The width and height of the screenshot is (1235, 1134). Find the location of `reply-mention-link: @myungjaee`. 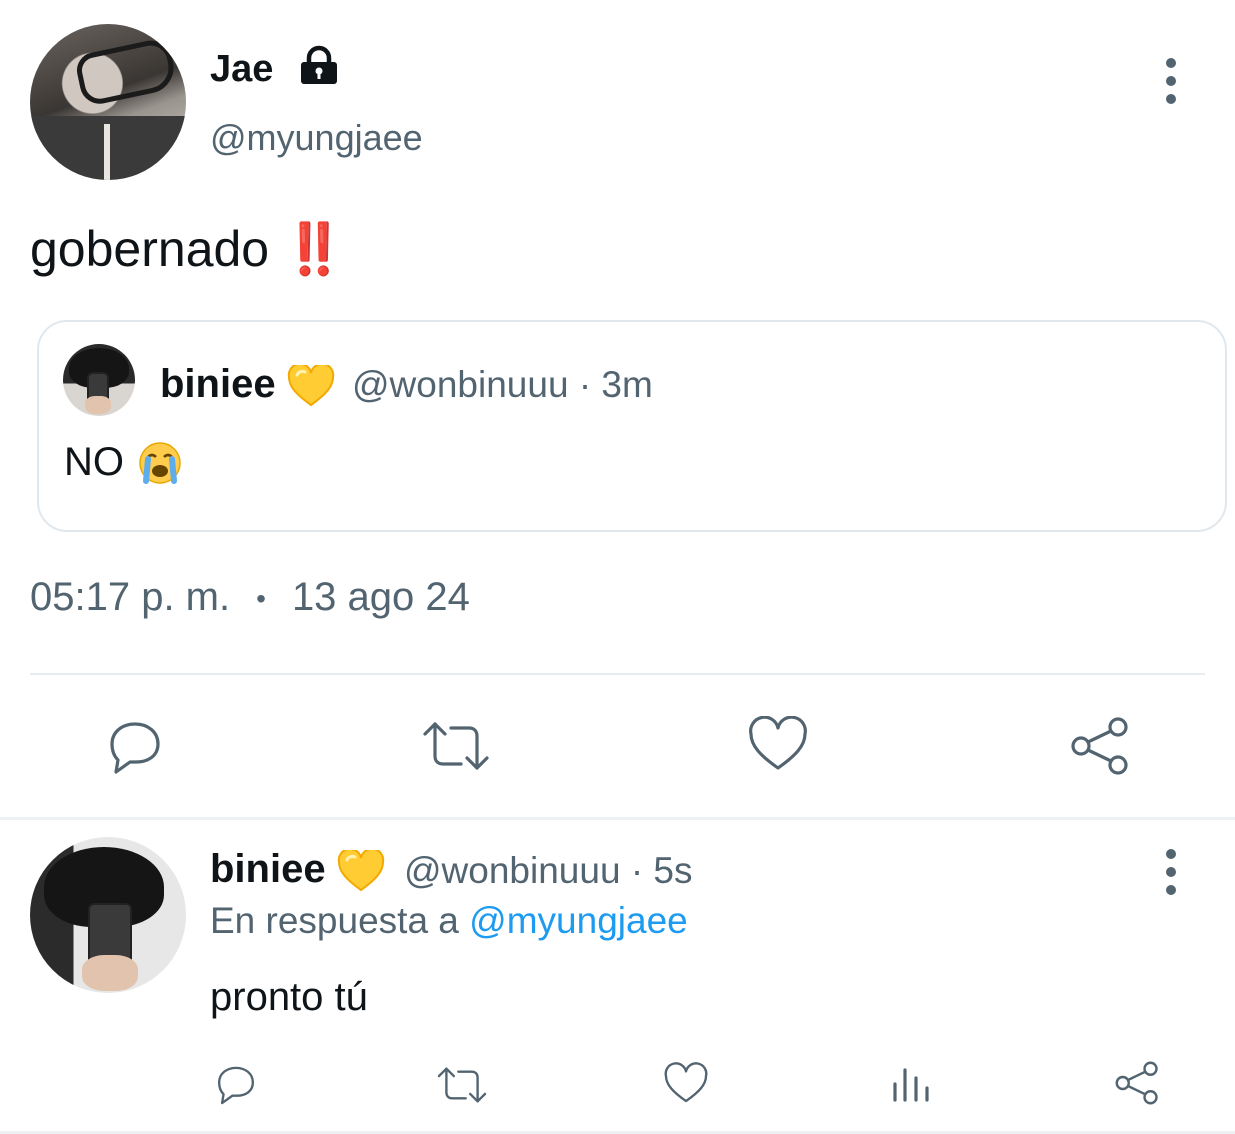

reply-mention-link: @myungjaee is located at coordinates (578, 920).